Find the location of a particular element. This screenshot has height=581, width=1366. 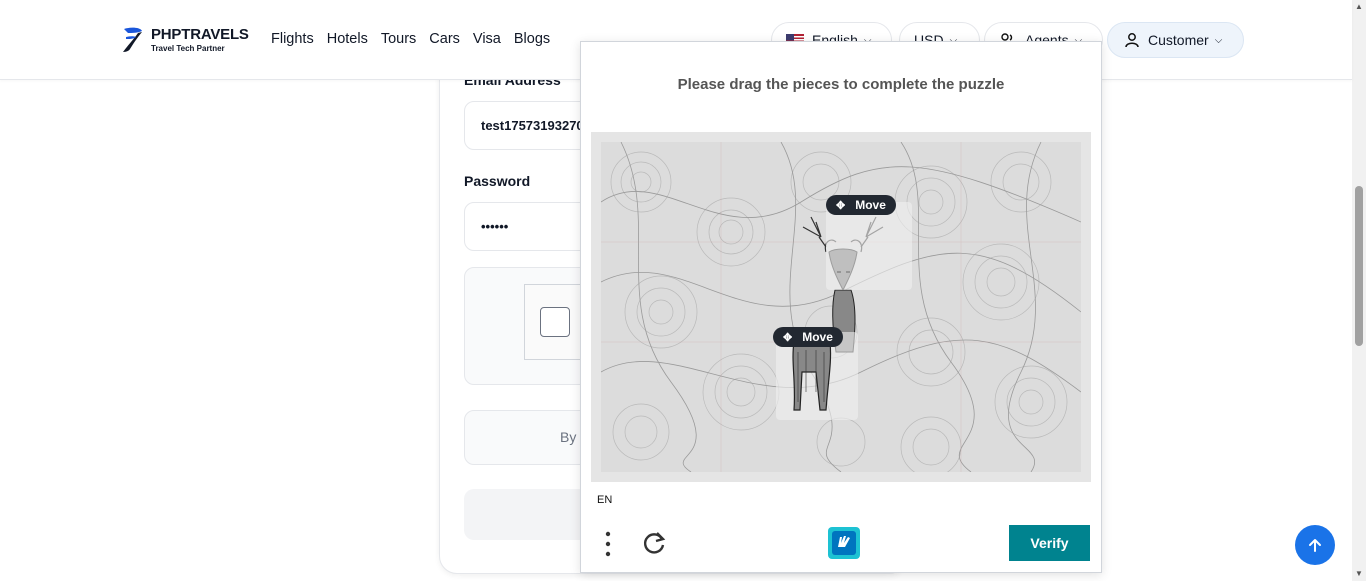

user-icon is located at coordinates (1132, 40).